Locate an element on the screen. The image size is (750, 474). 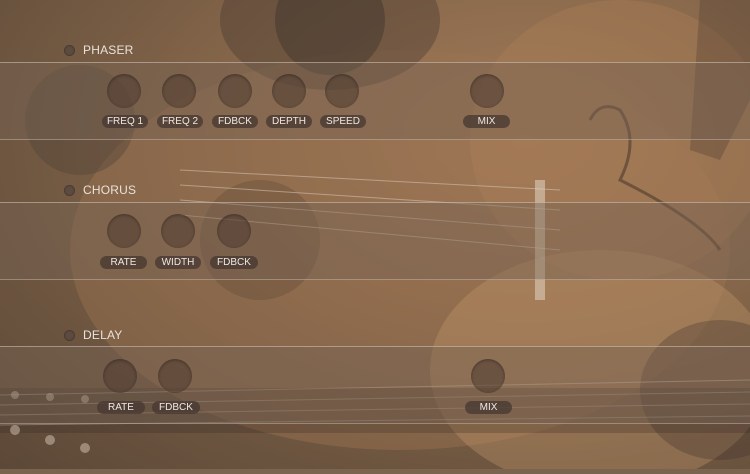
chorus-header: CHORUS is located at coordinates (100, 190).